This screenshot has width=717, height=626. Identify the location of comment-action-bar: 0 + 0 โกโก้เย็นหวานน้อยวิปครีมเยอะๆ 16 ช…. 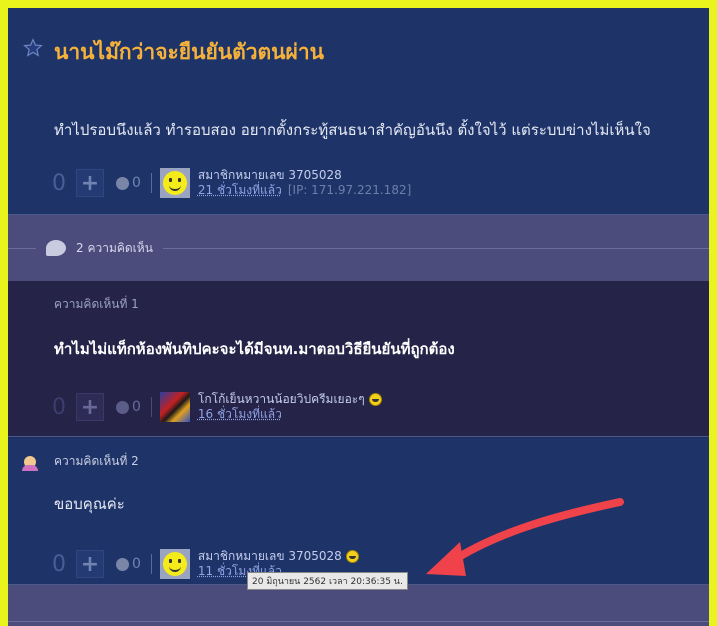
(217, 407).